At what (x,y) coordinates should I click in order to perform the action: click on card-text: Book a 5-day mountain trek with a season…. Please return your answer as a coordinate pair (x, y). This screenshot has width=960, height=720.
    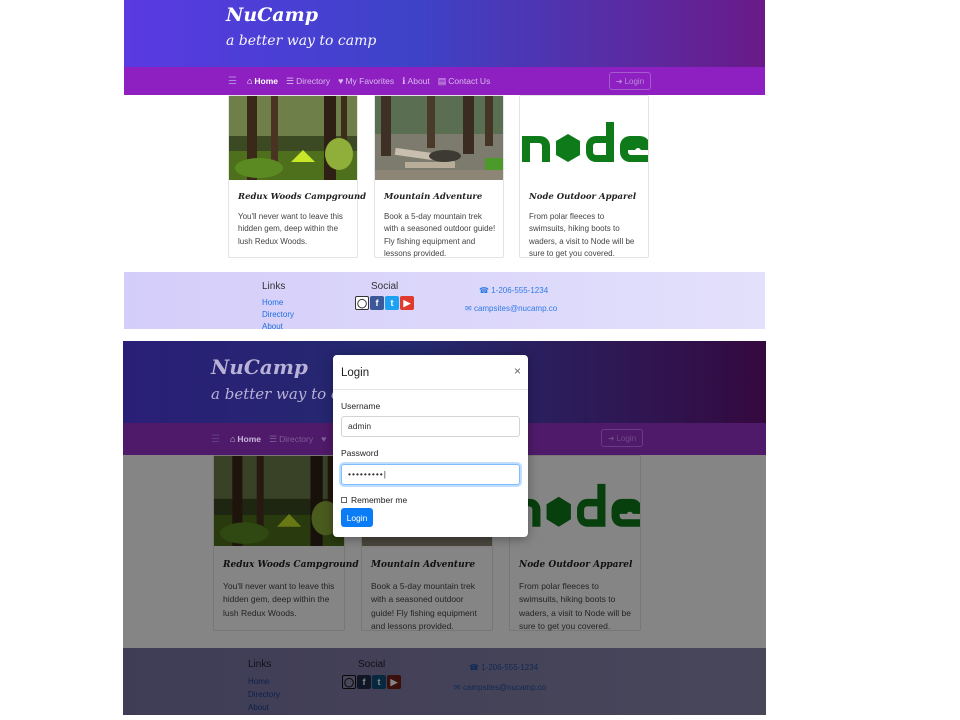
    Looking at the image, I should click on (440, 235).